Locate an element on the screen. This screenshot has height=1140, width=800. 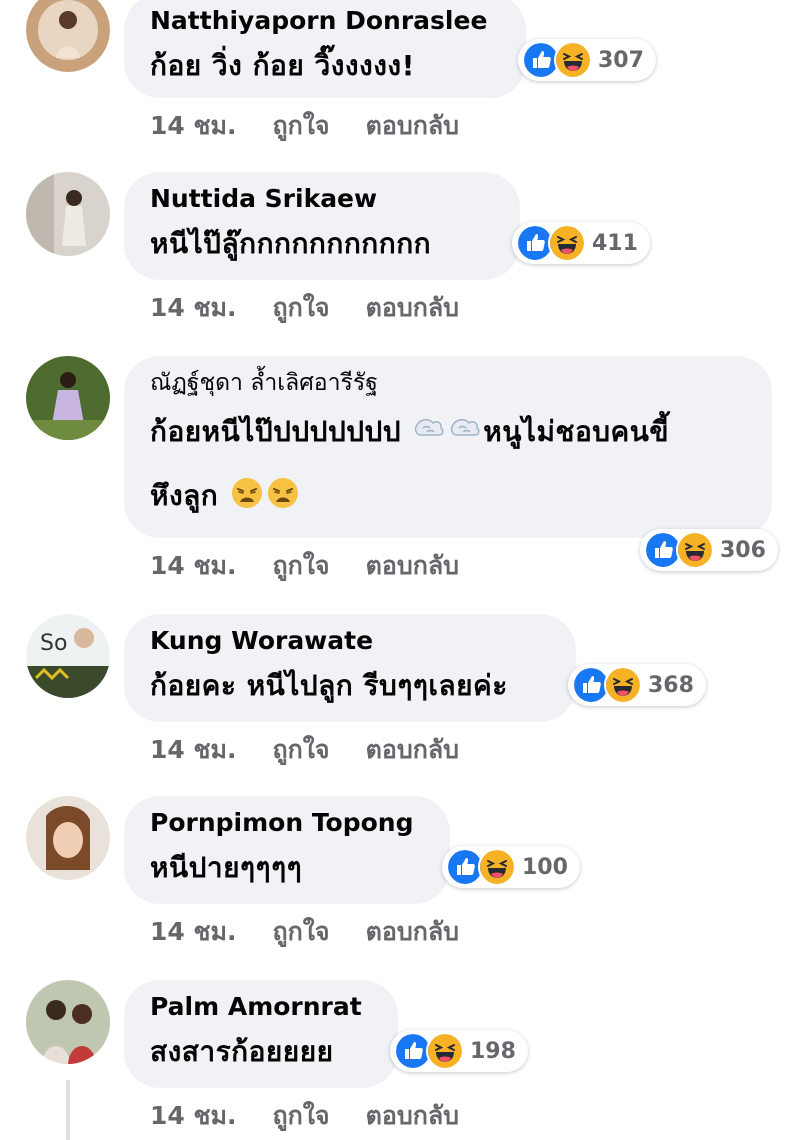
reactions-summary: 198 is located at coordinates (459, 1051).